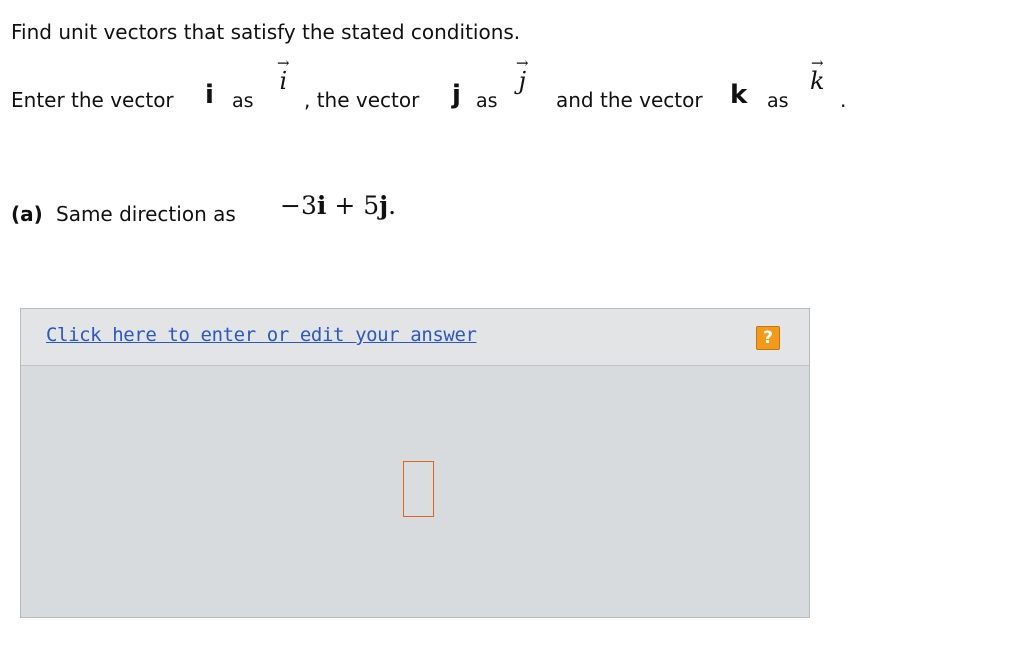  Describe the element at coordinates (27, 214) in the screenshot. I see `part-a-label: (a)` at that location.